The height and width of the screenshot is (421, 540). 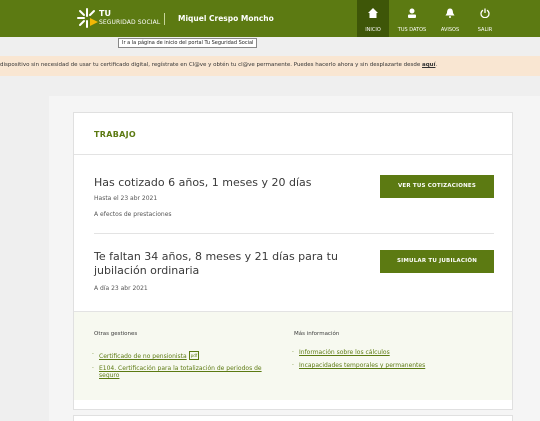 I want to click on nav-avisos-label: AVISOS, so click(x=450, y=30).